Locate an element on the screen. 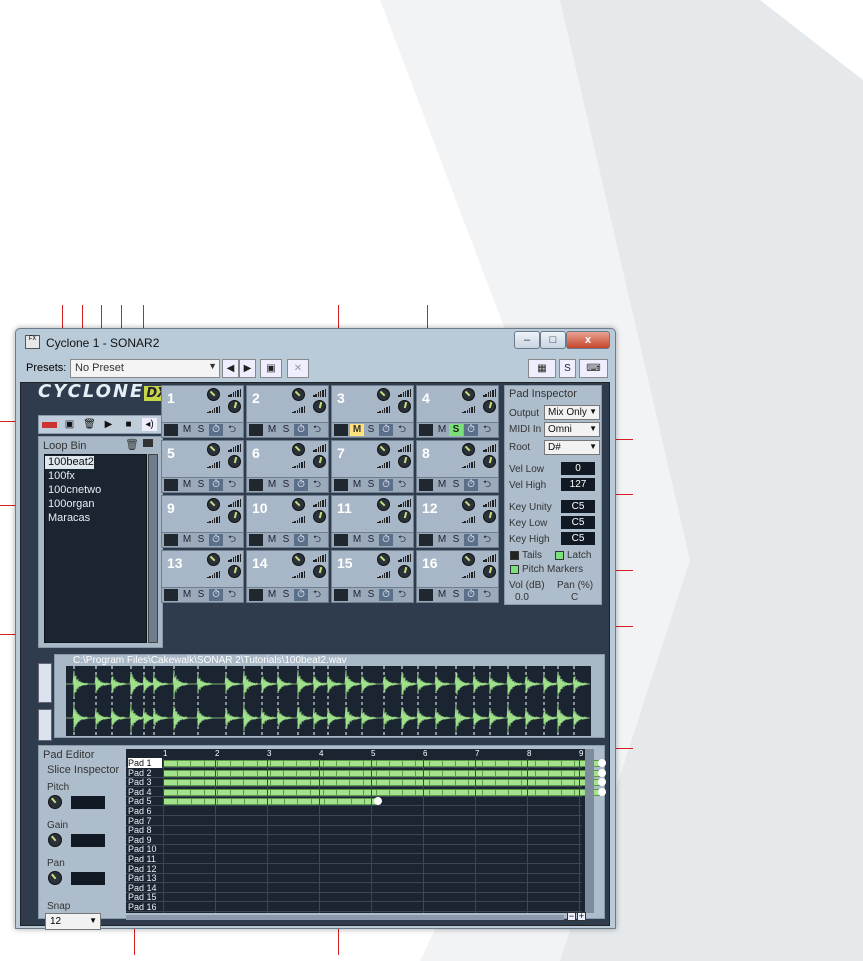  table-row: Pad 5 is located at coordinates (354, 801).